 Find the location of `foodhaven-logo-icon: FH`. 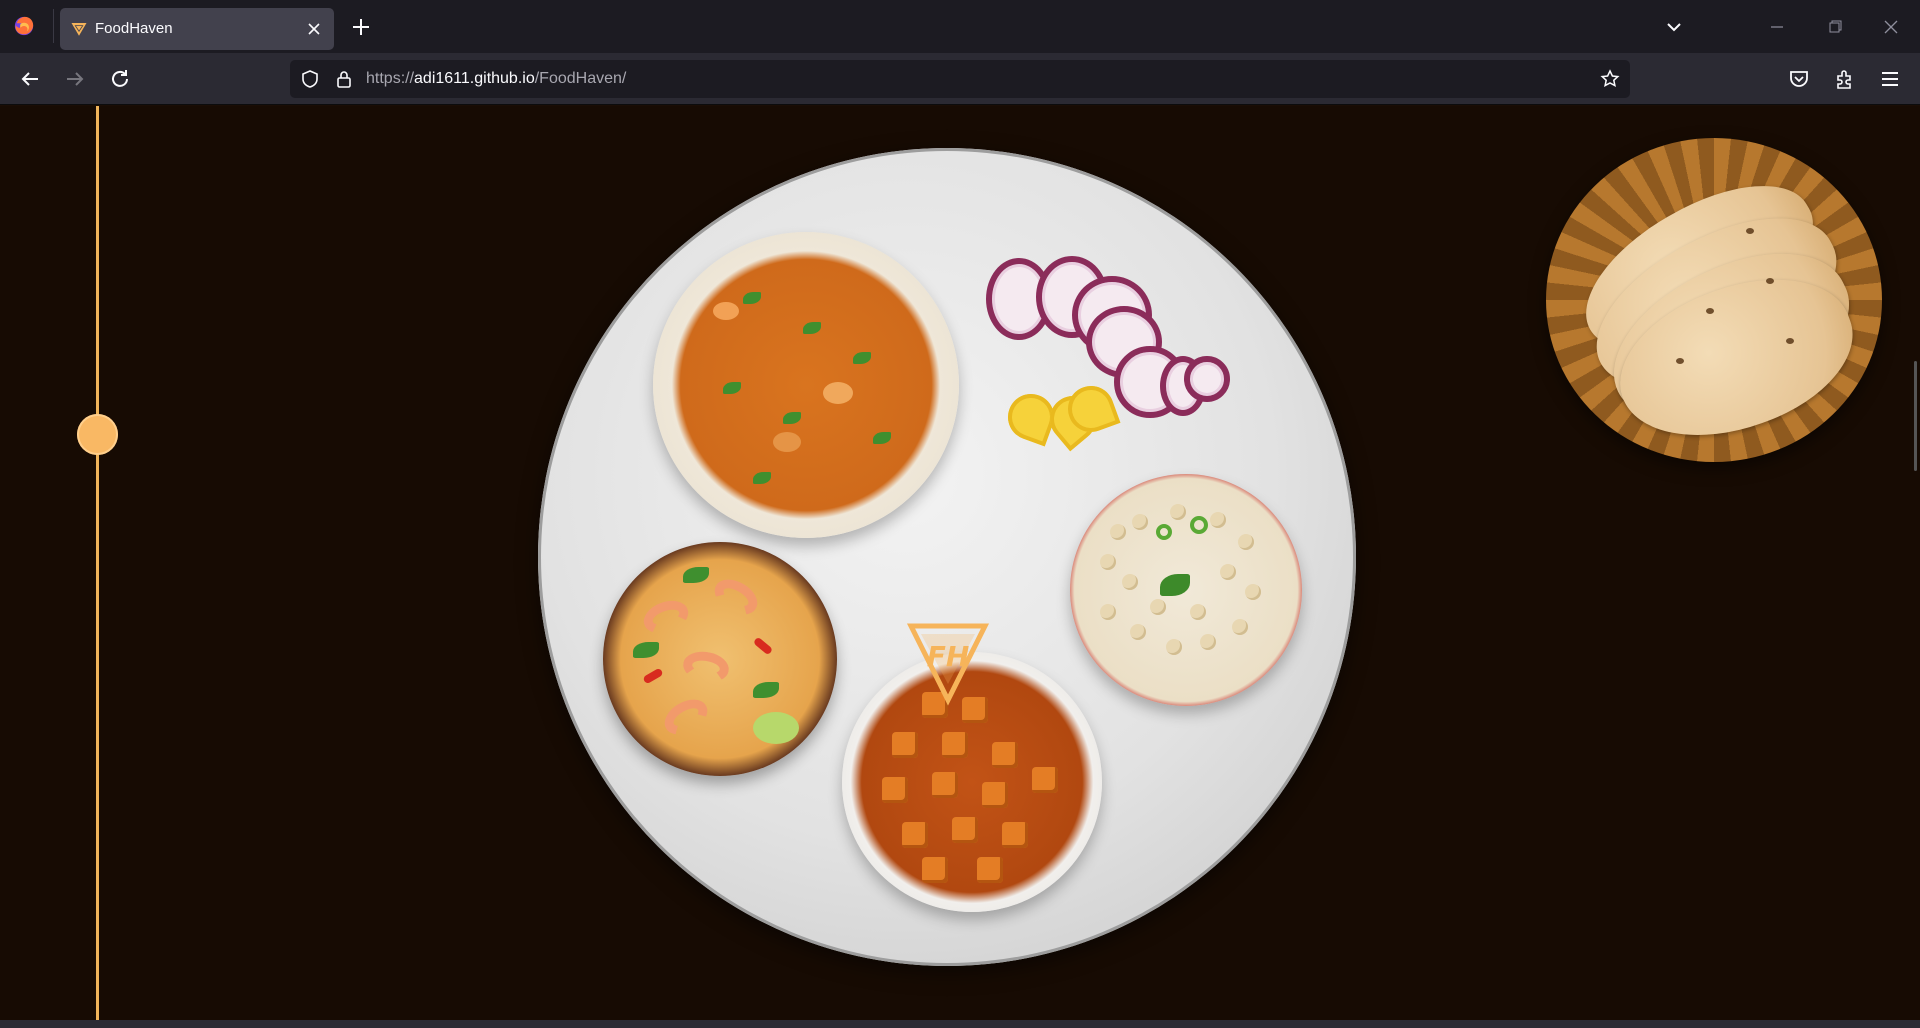

foodhaven-logo-icon: FH is located at coordinates (948, 664).